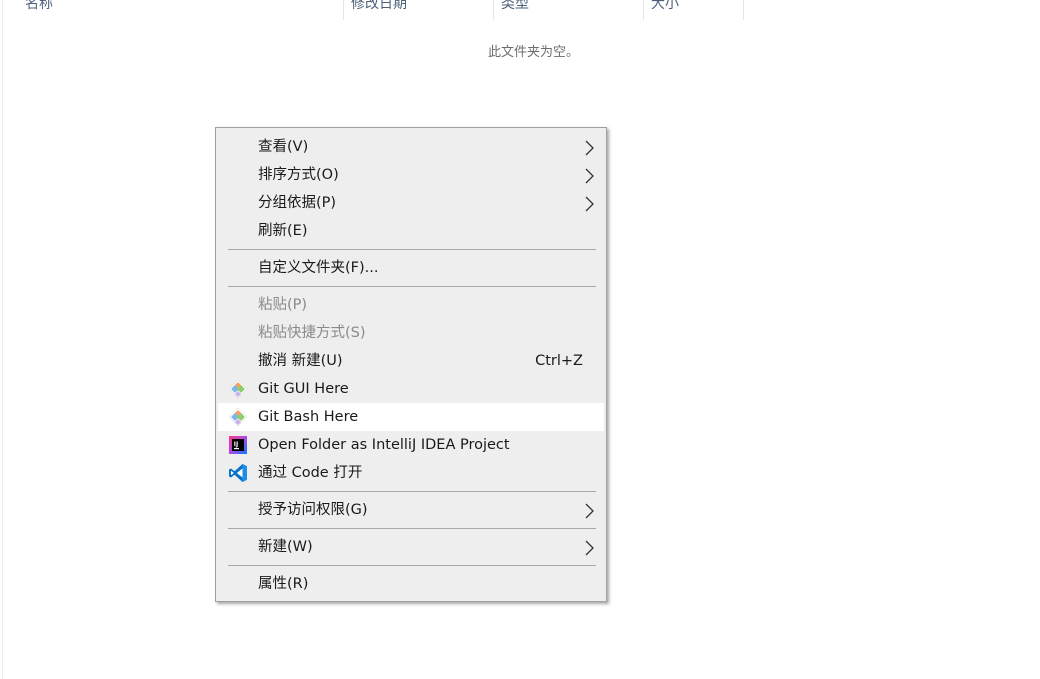 The image size is (1040, 679). I want to click on menu-item-properties: 属性(R), so click(411, 584).